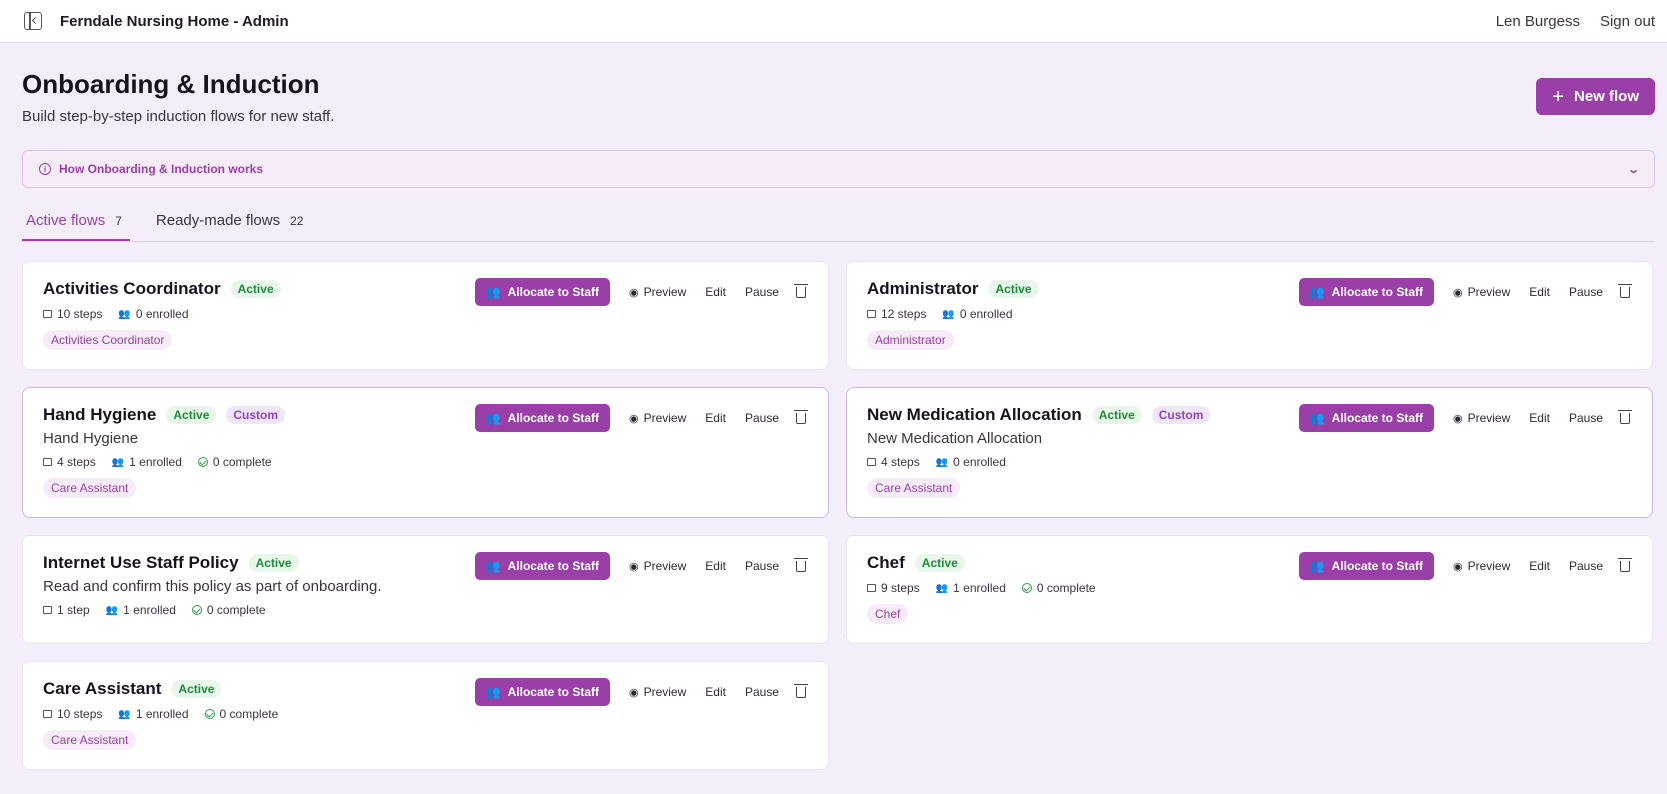 The height and width of the screenshot is (794, 1667). I want to click on steps-count: 1 step, so click(73, 610).